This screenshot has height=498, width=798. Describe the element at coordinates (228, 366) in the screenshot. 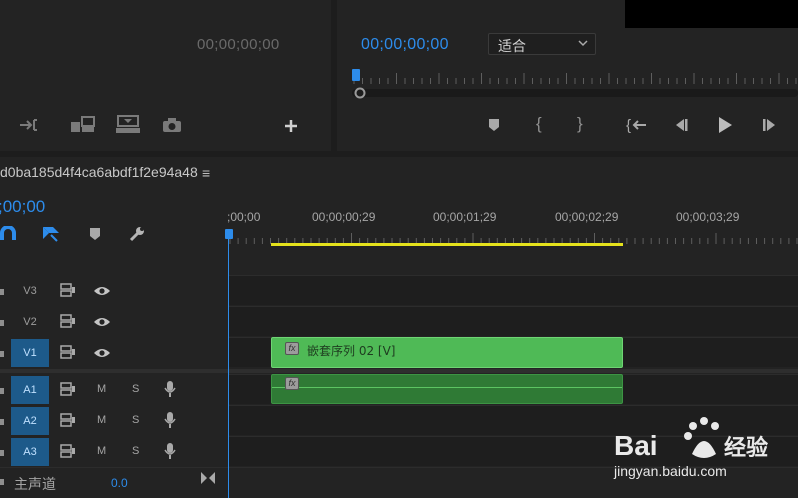

I see `timeline-playhead-line` at that location.